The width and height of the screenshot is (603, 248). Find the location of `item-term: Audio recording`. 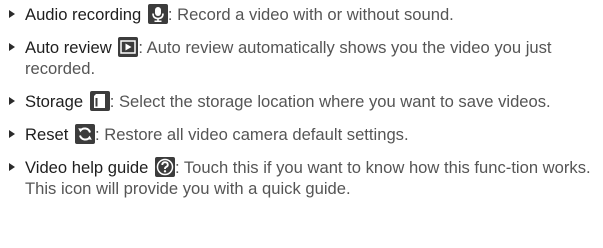

item-term: Audio recording is located at coordinates (83, 14).